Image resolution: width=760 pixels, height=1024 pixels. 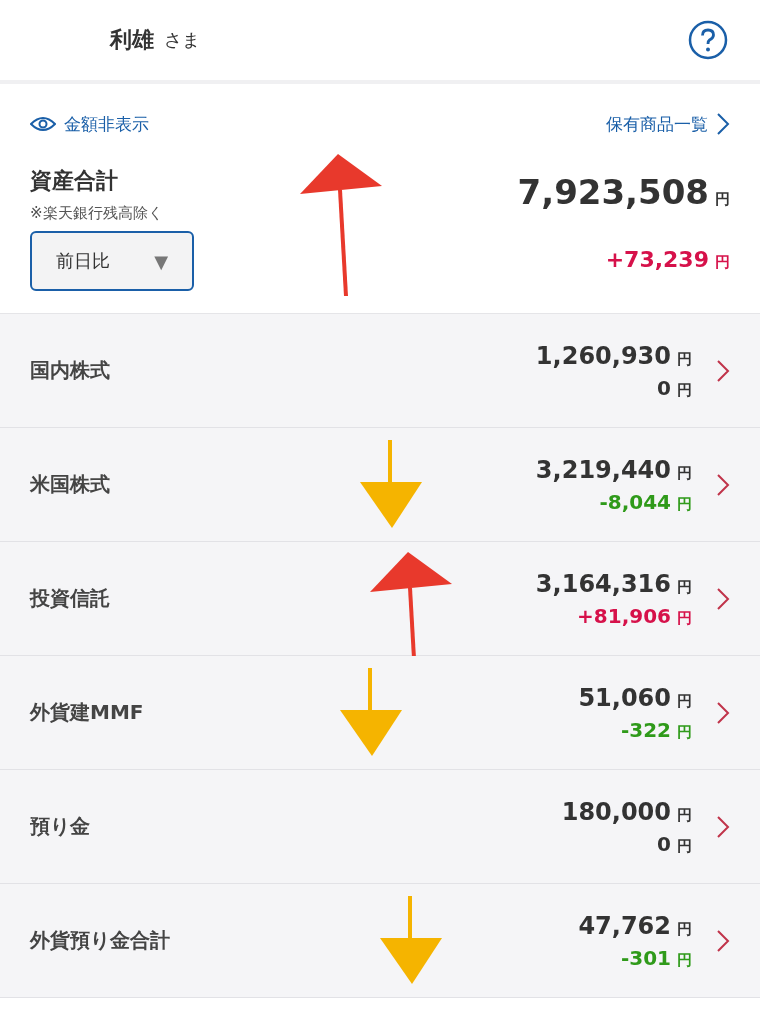 What do you see at coordinates (657, 259) in the screenshot?
I see `total-change: +73,239` at bounding box center [657, 259].